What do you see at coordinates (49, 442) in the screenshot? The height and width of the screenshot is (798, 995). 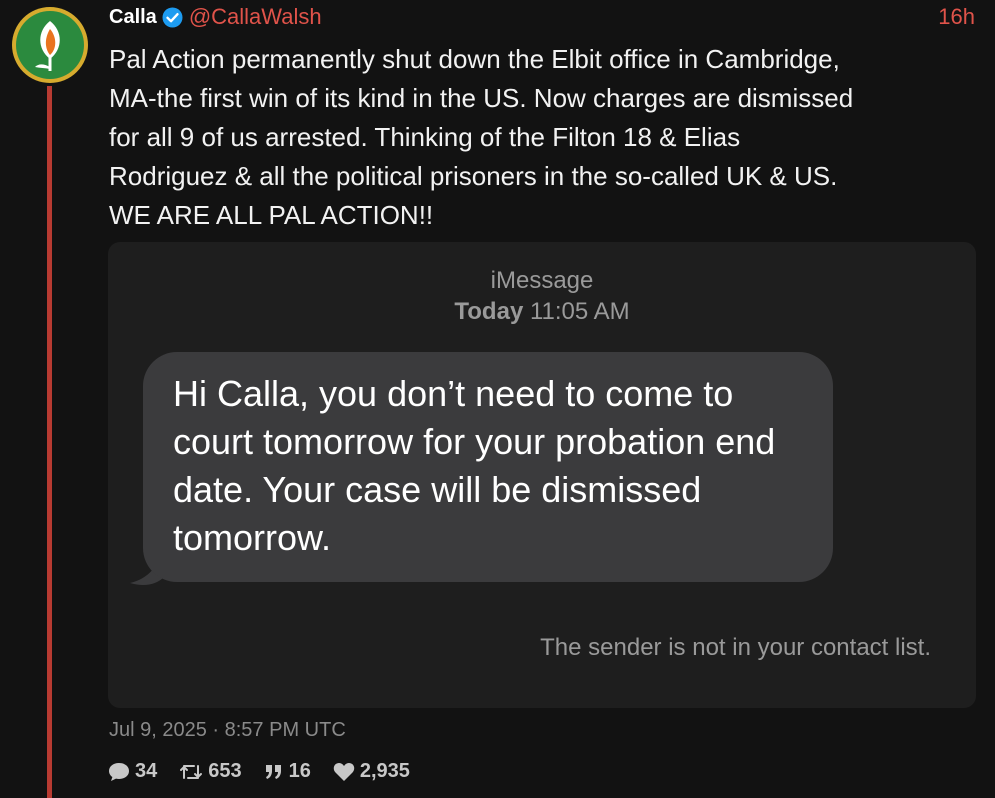 I see `thread-line` at bounding box center [49, 442].